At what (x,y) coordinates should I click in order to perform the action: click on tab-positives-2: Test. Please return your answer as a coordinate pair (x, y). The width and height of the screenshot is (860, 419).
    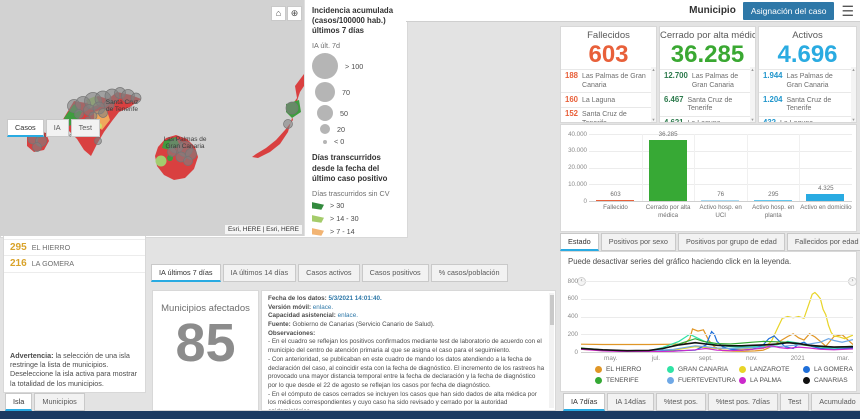
    Looking at the image, I should click on (85, 128).